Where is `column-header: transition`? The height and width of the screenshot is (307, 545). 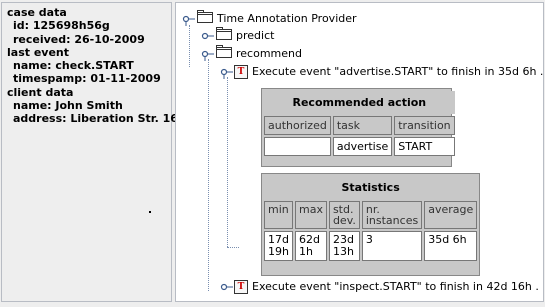
column-header: transition is located at coordinates (424, 125).